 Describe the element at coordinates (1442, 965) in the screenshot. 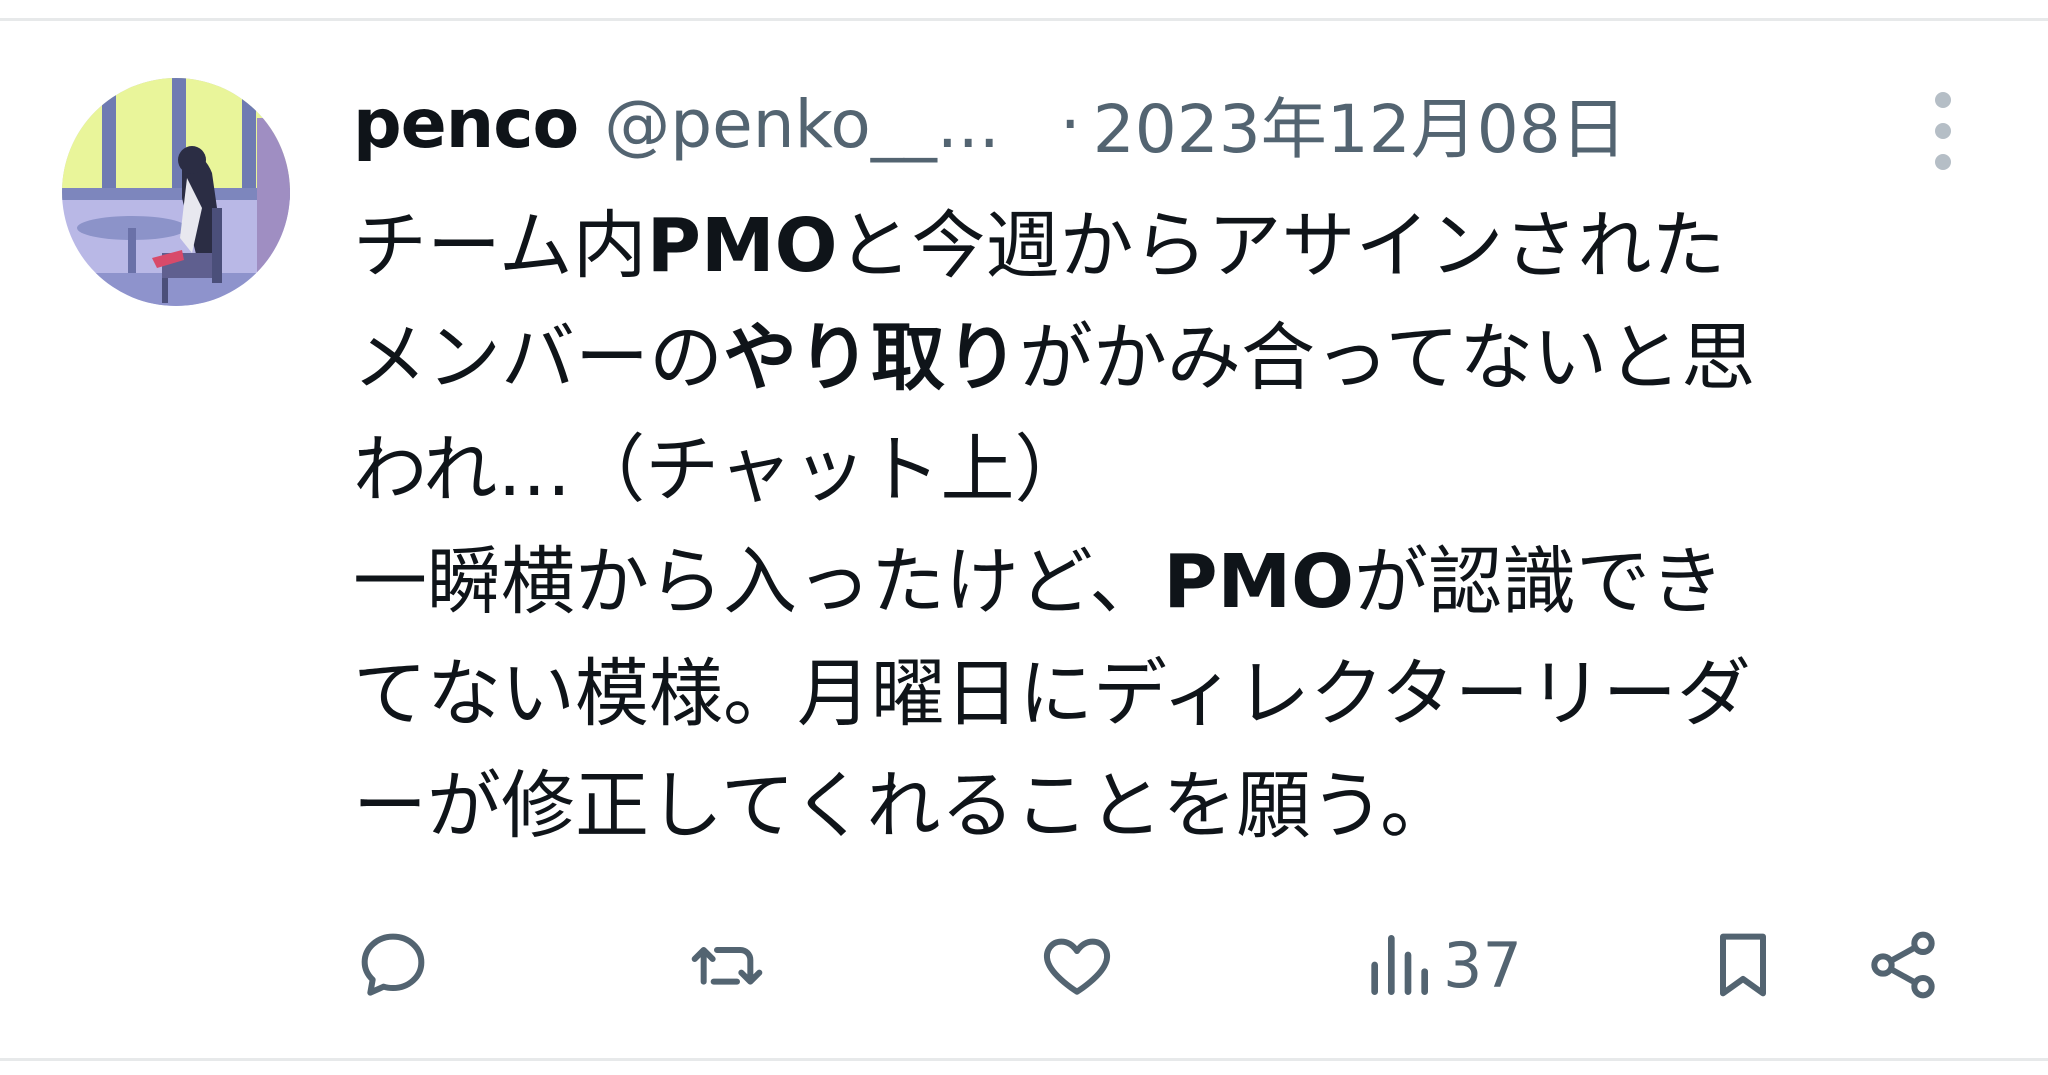

I see `views-button: 37` at that location.